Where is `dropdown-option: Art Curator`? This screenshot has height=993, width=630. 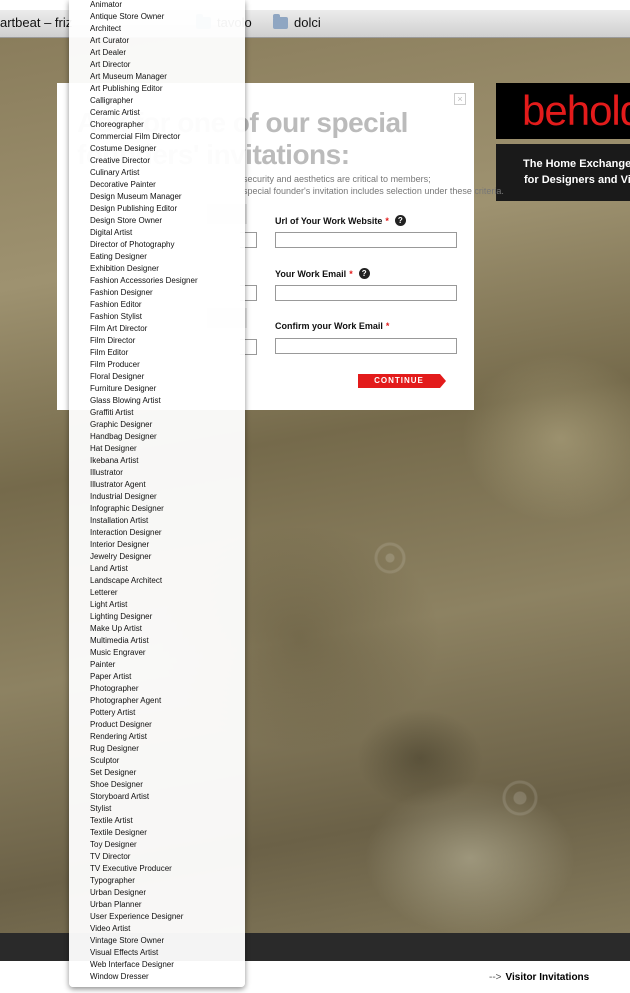
dropdown-option: Art Curator is located at coordinates (157, 41).